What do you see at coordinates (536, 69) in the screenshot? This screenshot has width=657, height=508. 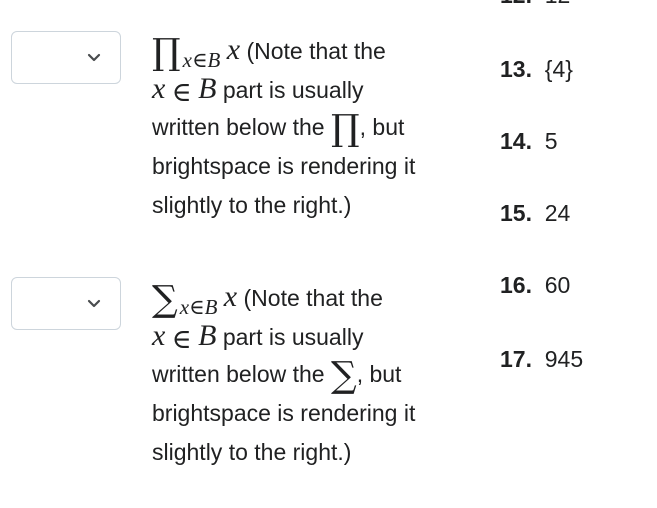 I see `option-item: 13. {4}` at bounding box center [536, 69].